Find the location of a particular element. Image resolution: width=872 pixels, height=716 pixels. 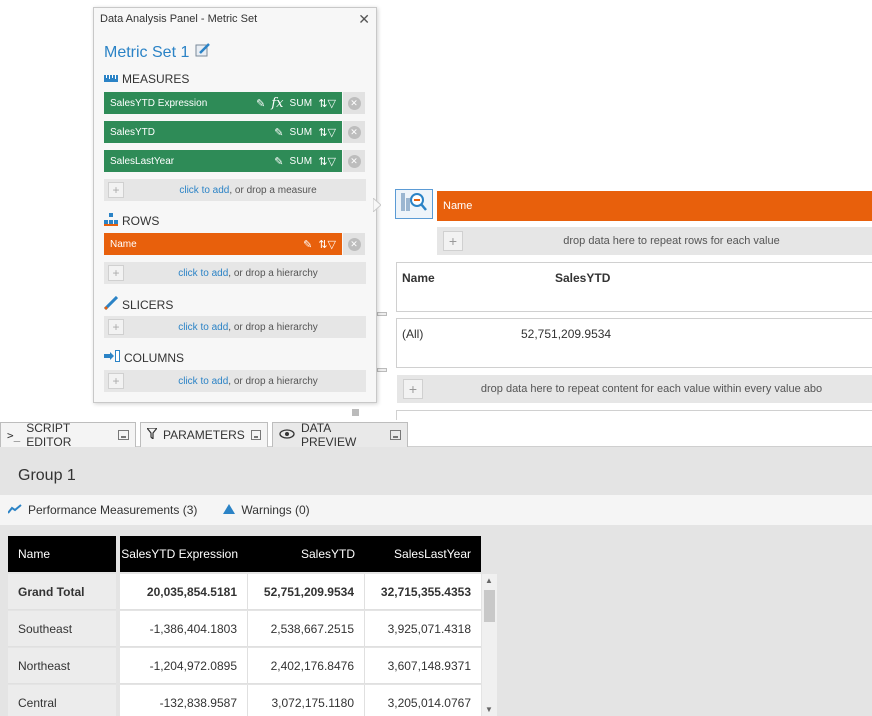

table-row-header: Central is located at coordinates (62, 700).